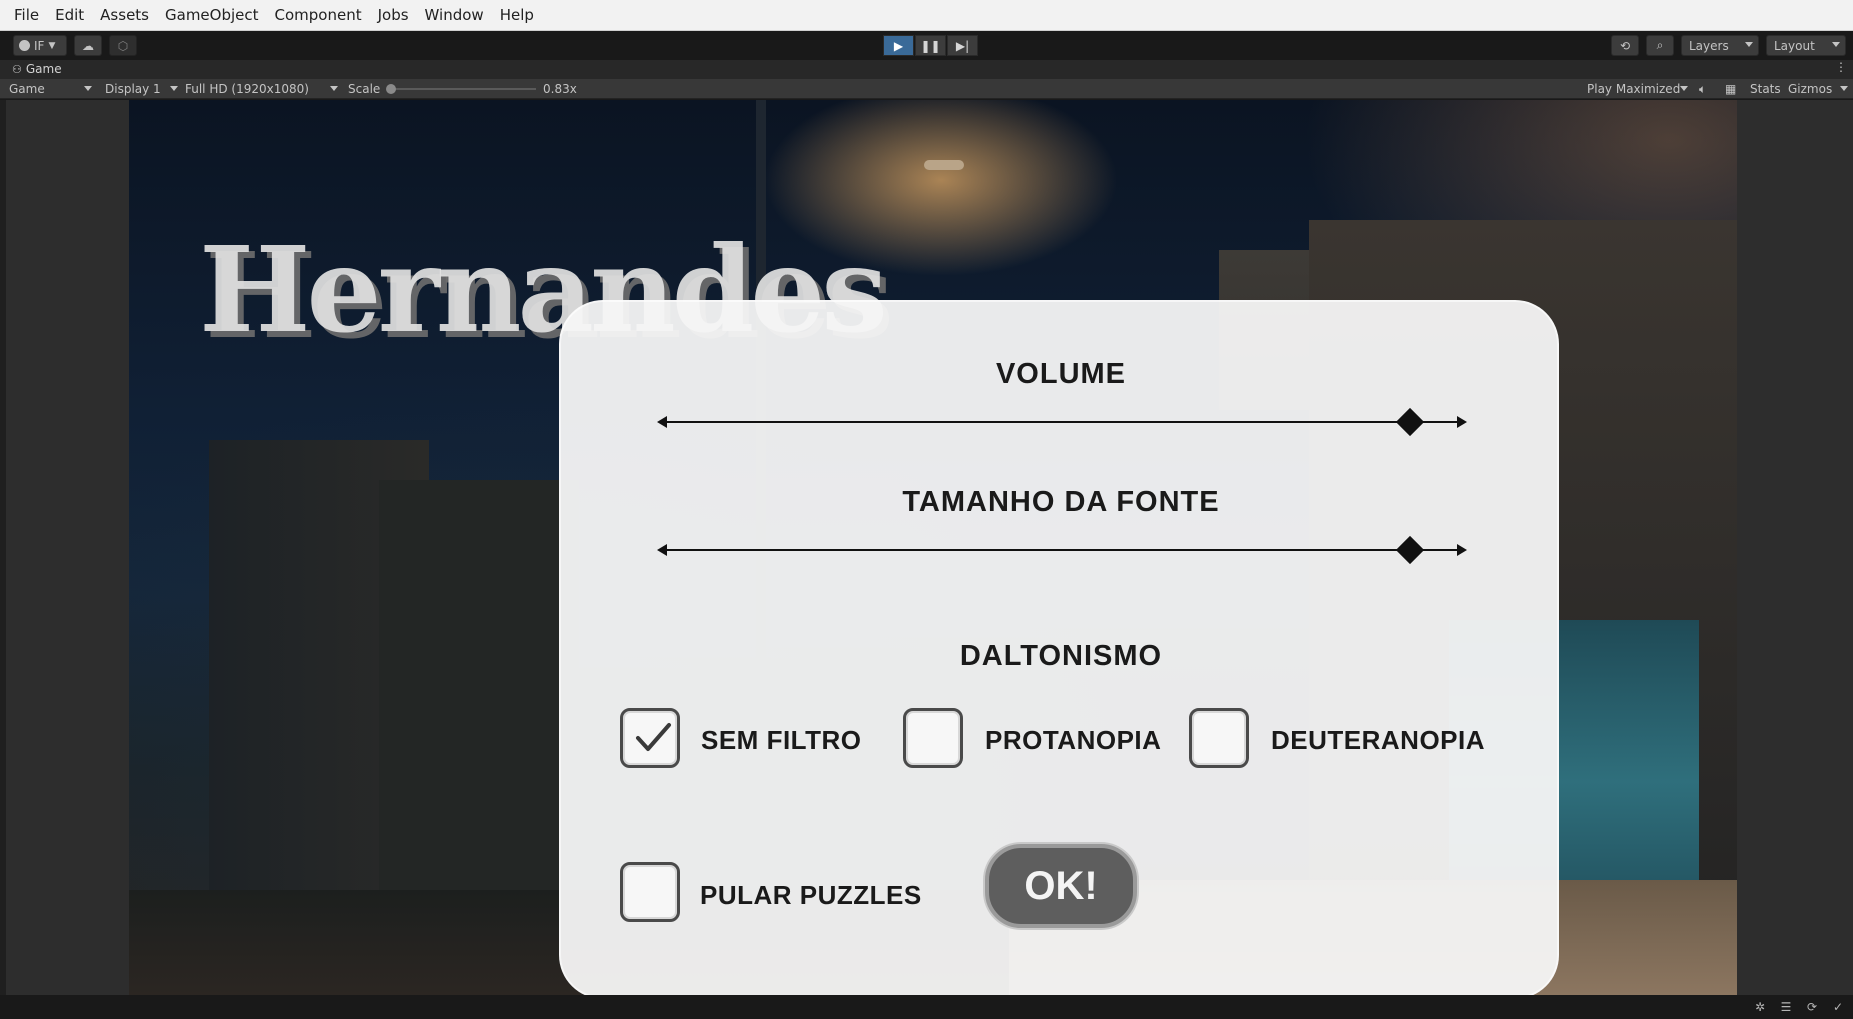 Image resolution: width=1853 pixels, height=1019 pixels. I want to click on display-label: Display 1, so click(133, 89).